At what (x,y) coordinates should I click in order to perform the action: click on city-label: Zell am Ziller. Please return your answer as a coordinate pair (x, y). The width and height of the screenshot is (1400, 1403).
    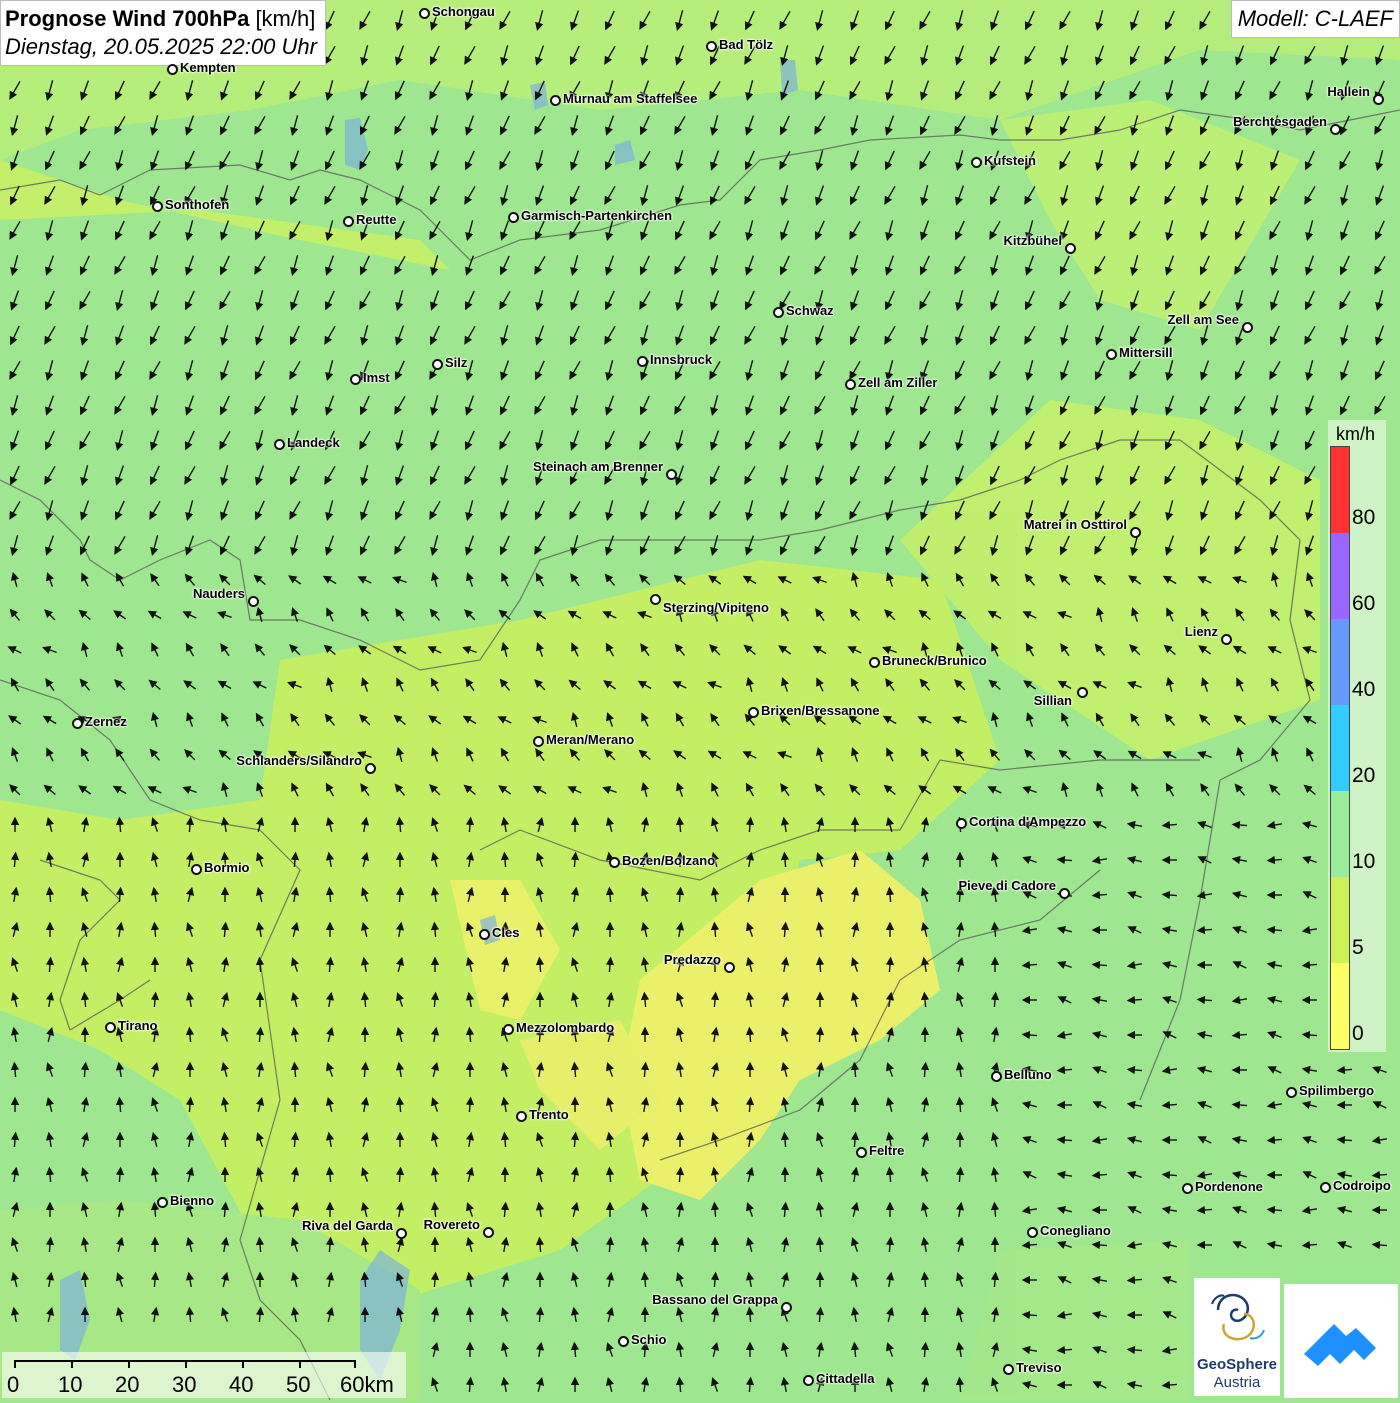
    Looking at the image, I should click on (898, 382).